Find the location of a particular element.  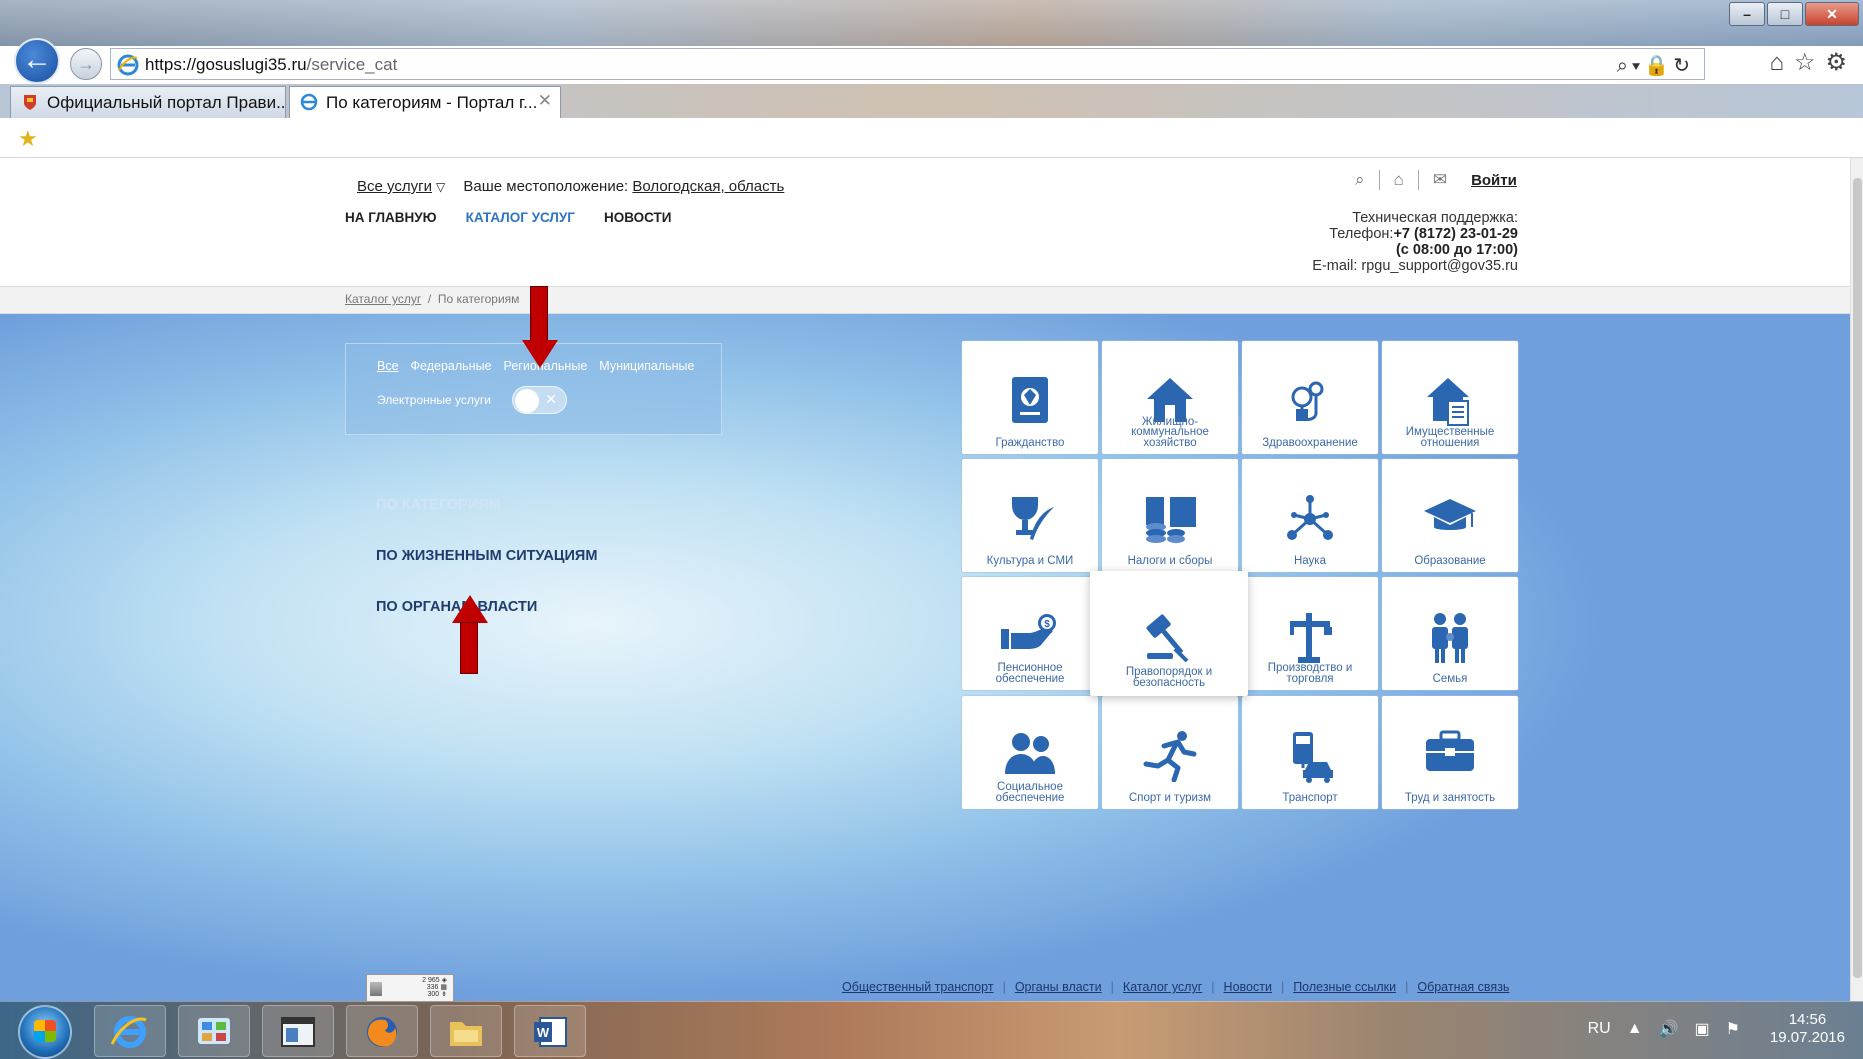

category-tile-culture: Культура и СМИ is located at coordinates (1030, 515).